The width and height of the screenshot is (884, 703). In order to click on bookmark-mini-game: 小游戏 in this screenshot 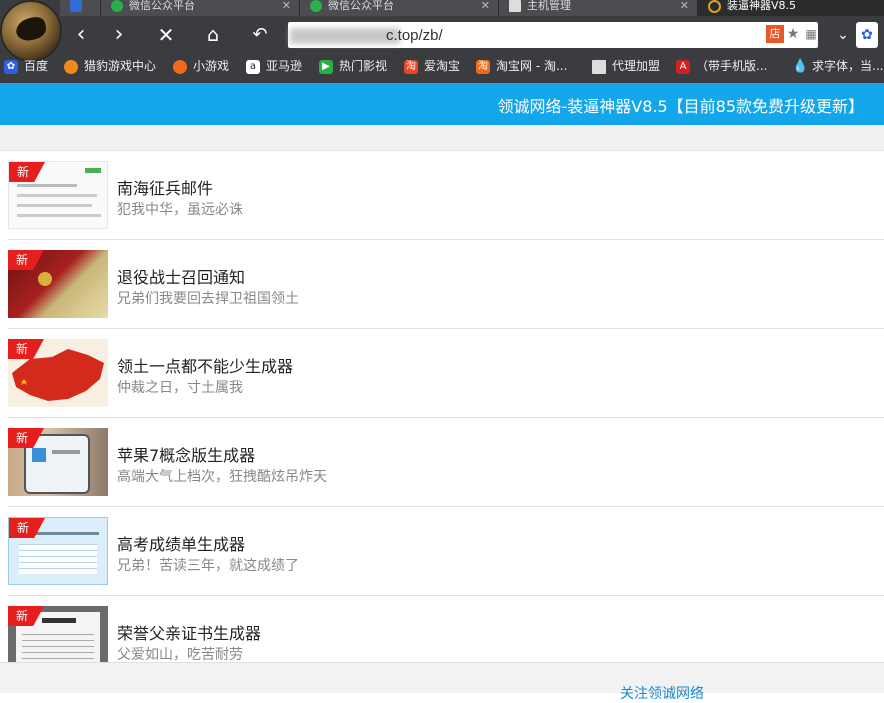, I will do `click(201, 66)`.